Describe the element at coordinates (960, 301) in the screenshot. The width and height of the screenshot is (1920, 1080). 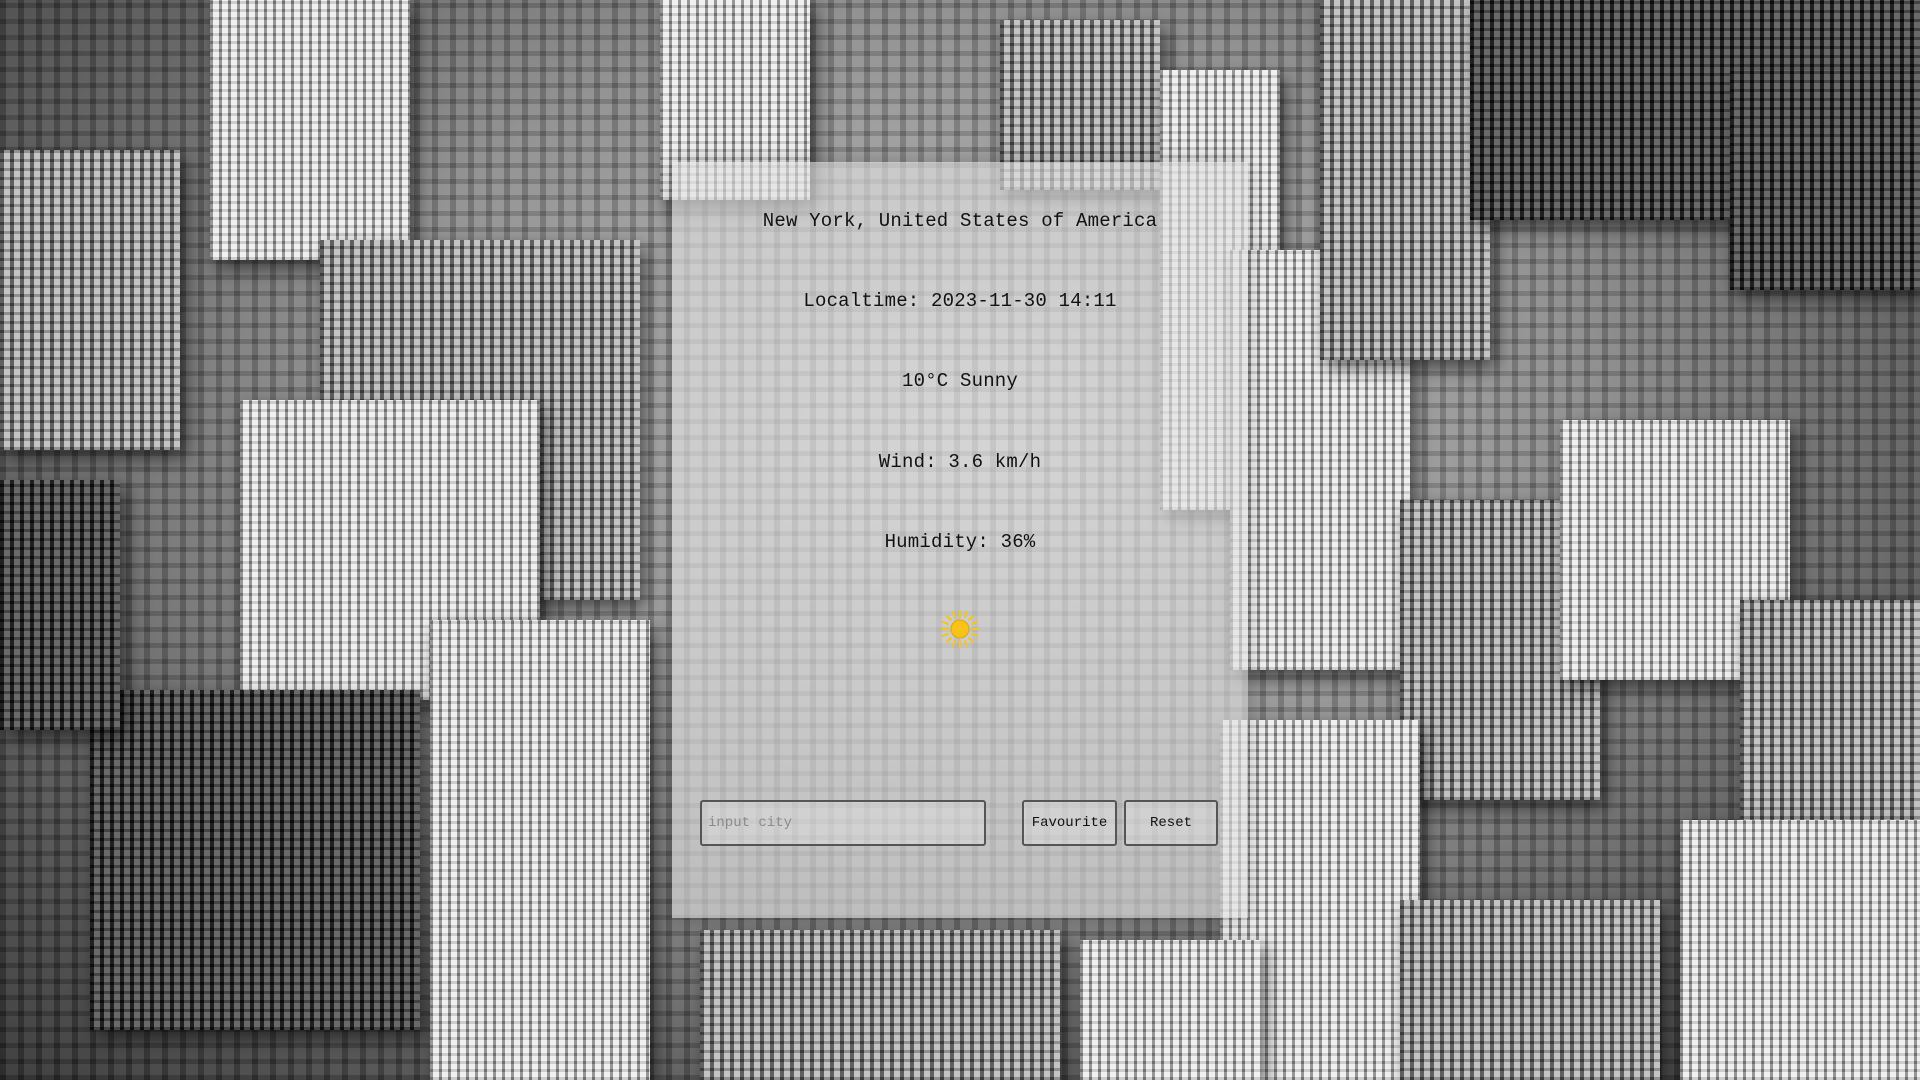
I see `localtime-text: Localtime: 2023-11-30 14:11` at that location.